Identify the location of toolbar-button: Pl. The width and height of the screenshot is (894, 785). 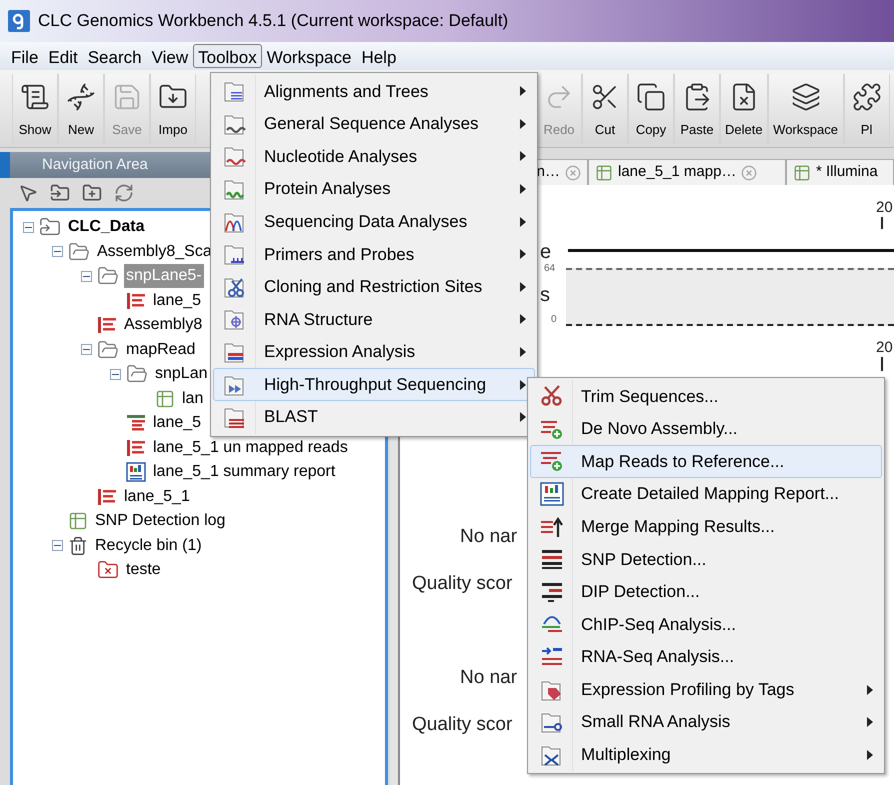
(867, 109).